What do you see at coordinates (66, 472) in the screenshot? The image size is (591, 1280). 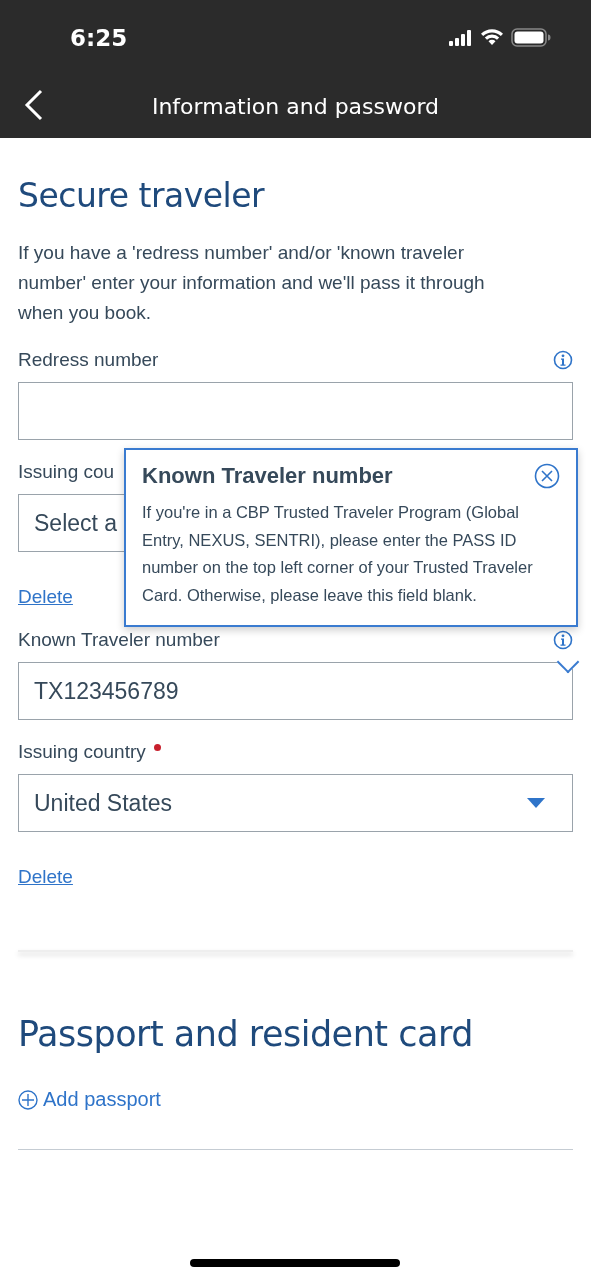 I see `field-label: Issuing cou` at bounding box center [66, 472].